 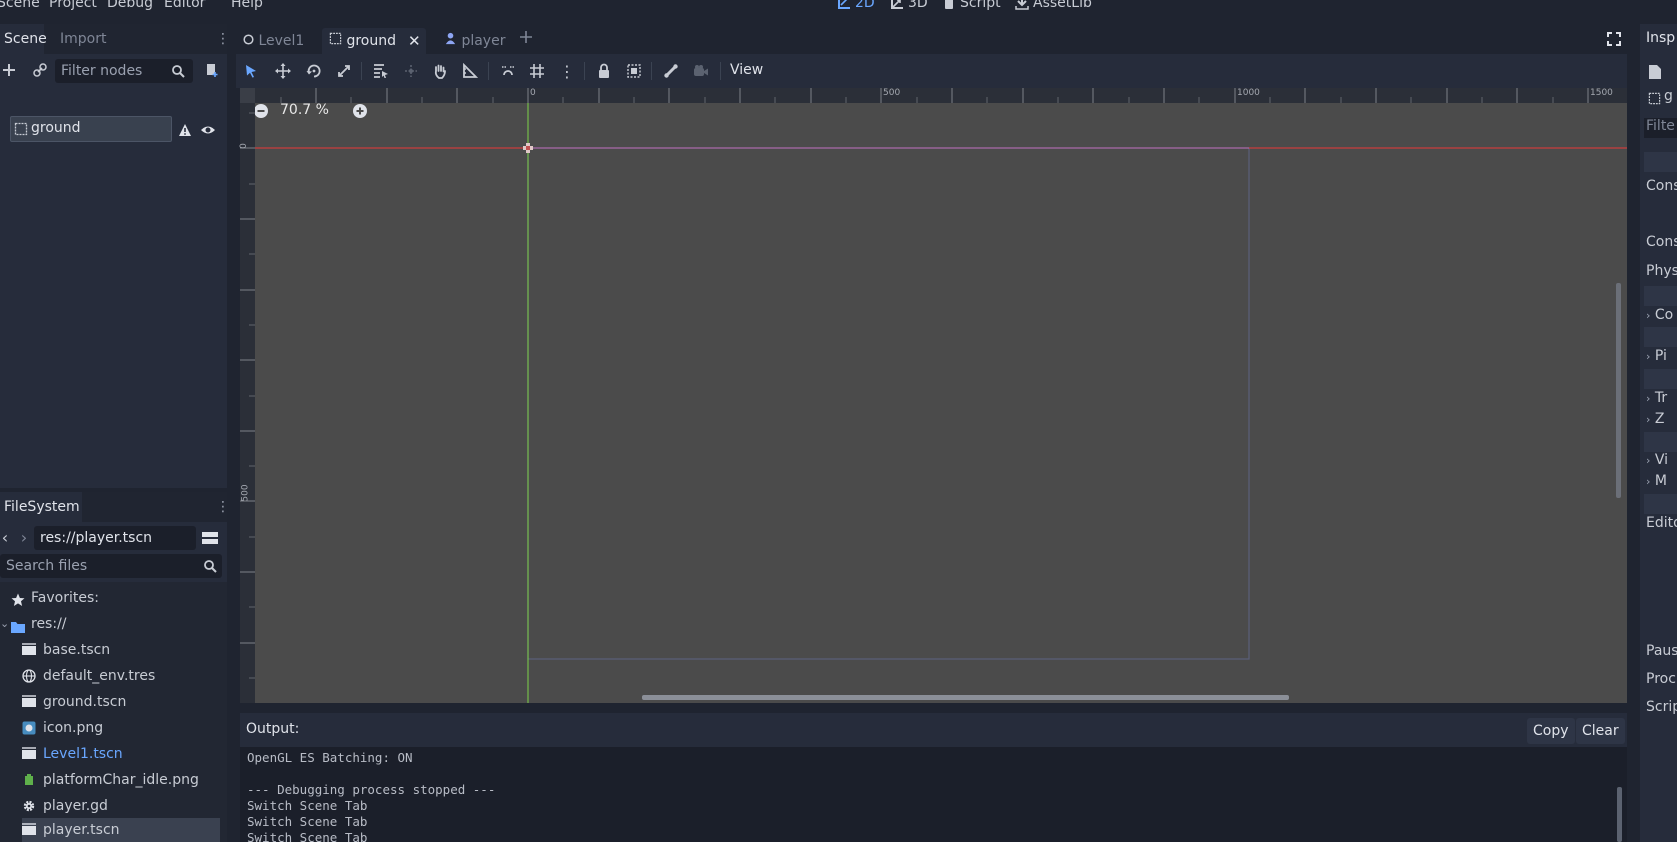 What do you see at coordinates (488, 71) in the screenshot?
I see `toolbar-separator` at bounding box center [488, 71].